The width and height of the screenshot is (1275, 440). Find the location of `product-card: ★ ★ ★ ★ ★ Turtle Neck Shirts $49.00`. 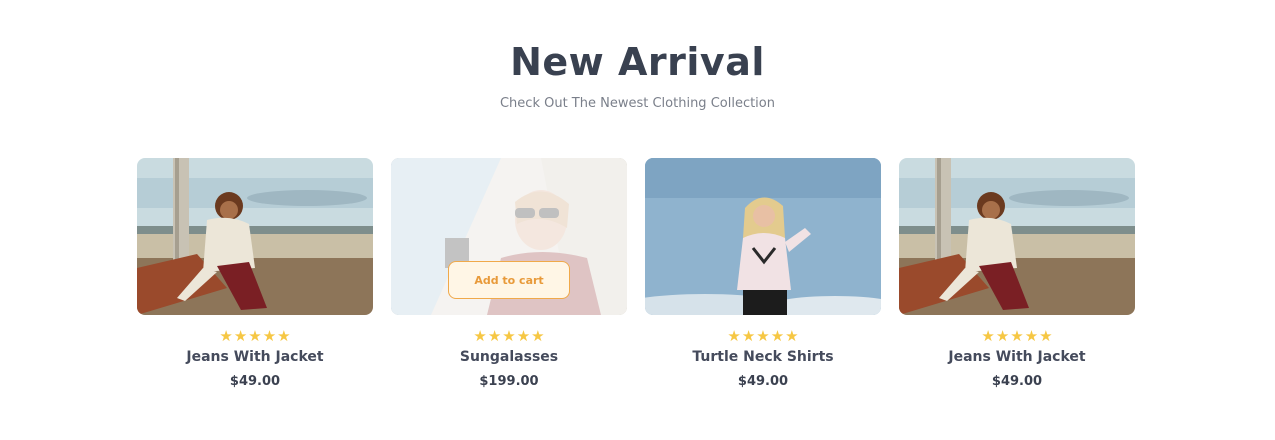

product-card: ★ ★ ★ ★ ★ Turtle Neck Shirts $49.00 is located at coordinates (763, 273).